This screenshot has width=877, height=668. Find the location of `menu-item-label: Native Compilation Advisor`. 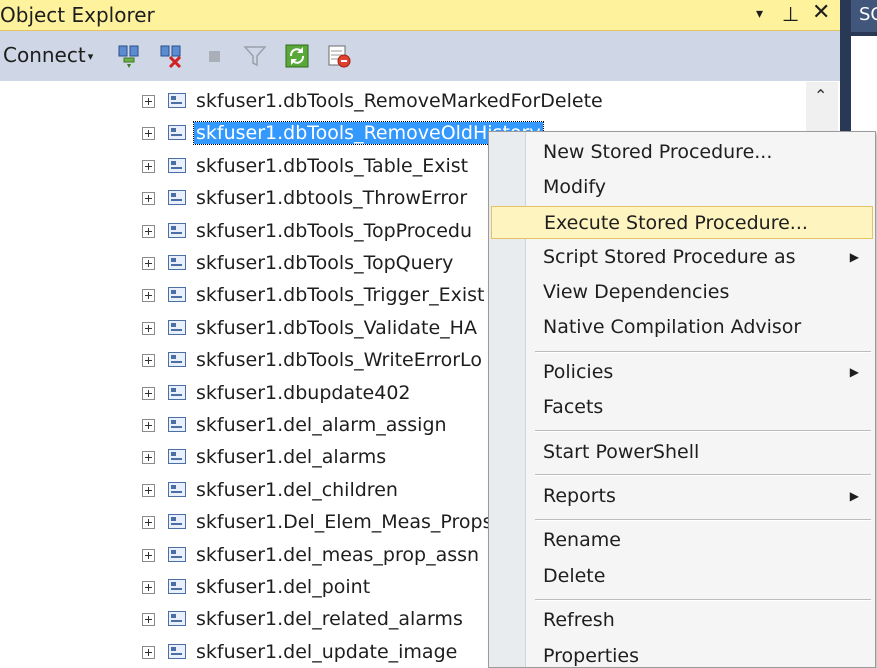

menu-item-label: Native Compilation Advisor is located at coordinates (672, 327).